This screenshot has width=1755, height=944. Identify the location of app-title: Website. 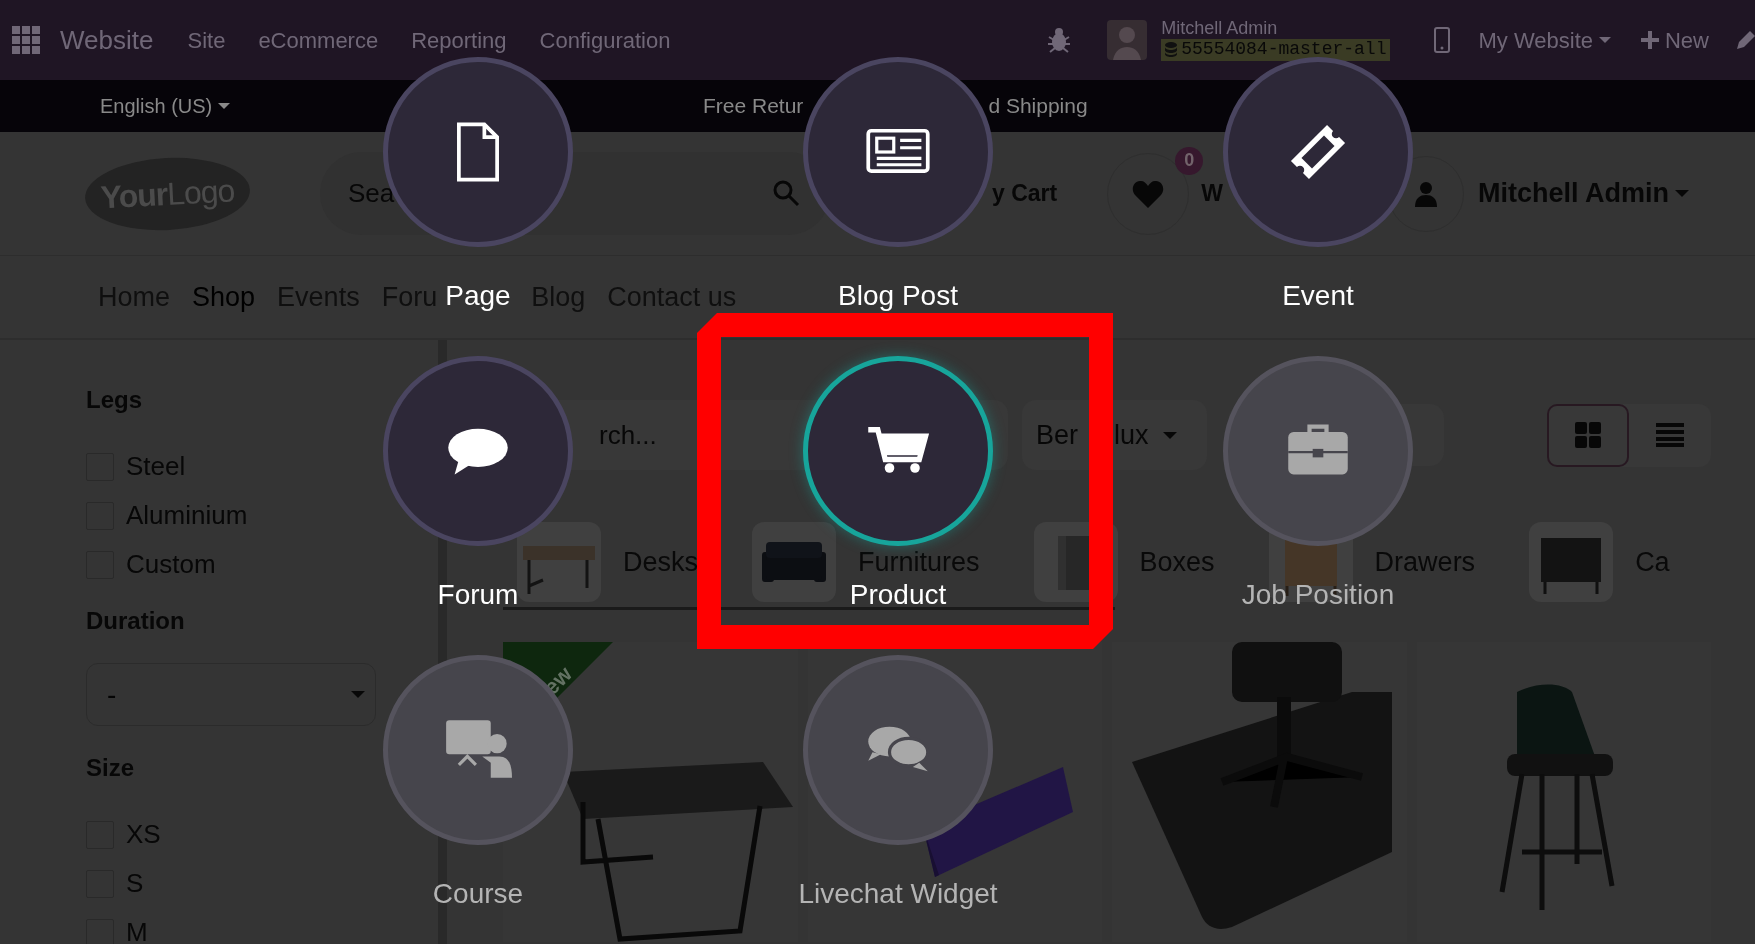
(107, 40).